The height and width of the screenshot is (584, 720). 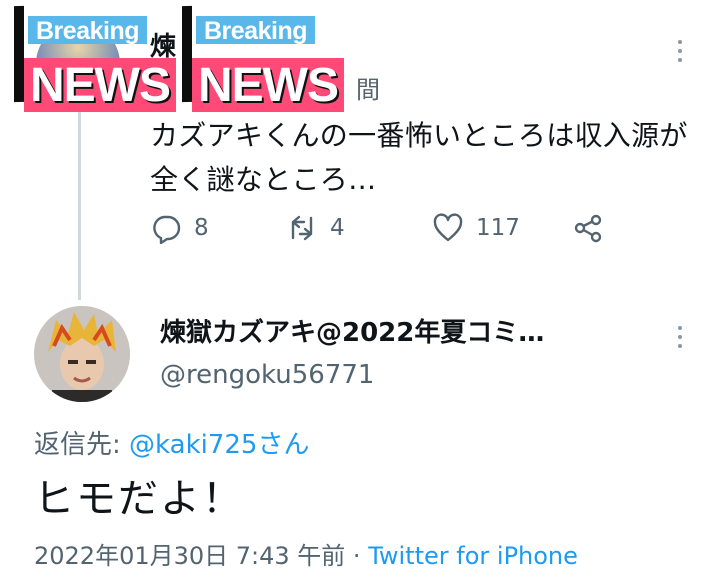 I want to click on tweet-text: ヒモだよ！, so click(x=139, y=499).